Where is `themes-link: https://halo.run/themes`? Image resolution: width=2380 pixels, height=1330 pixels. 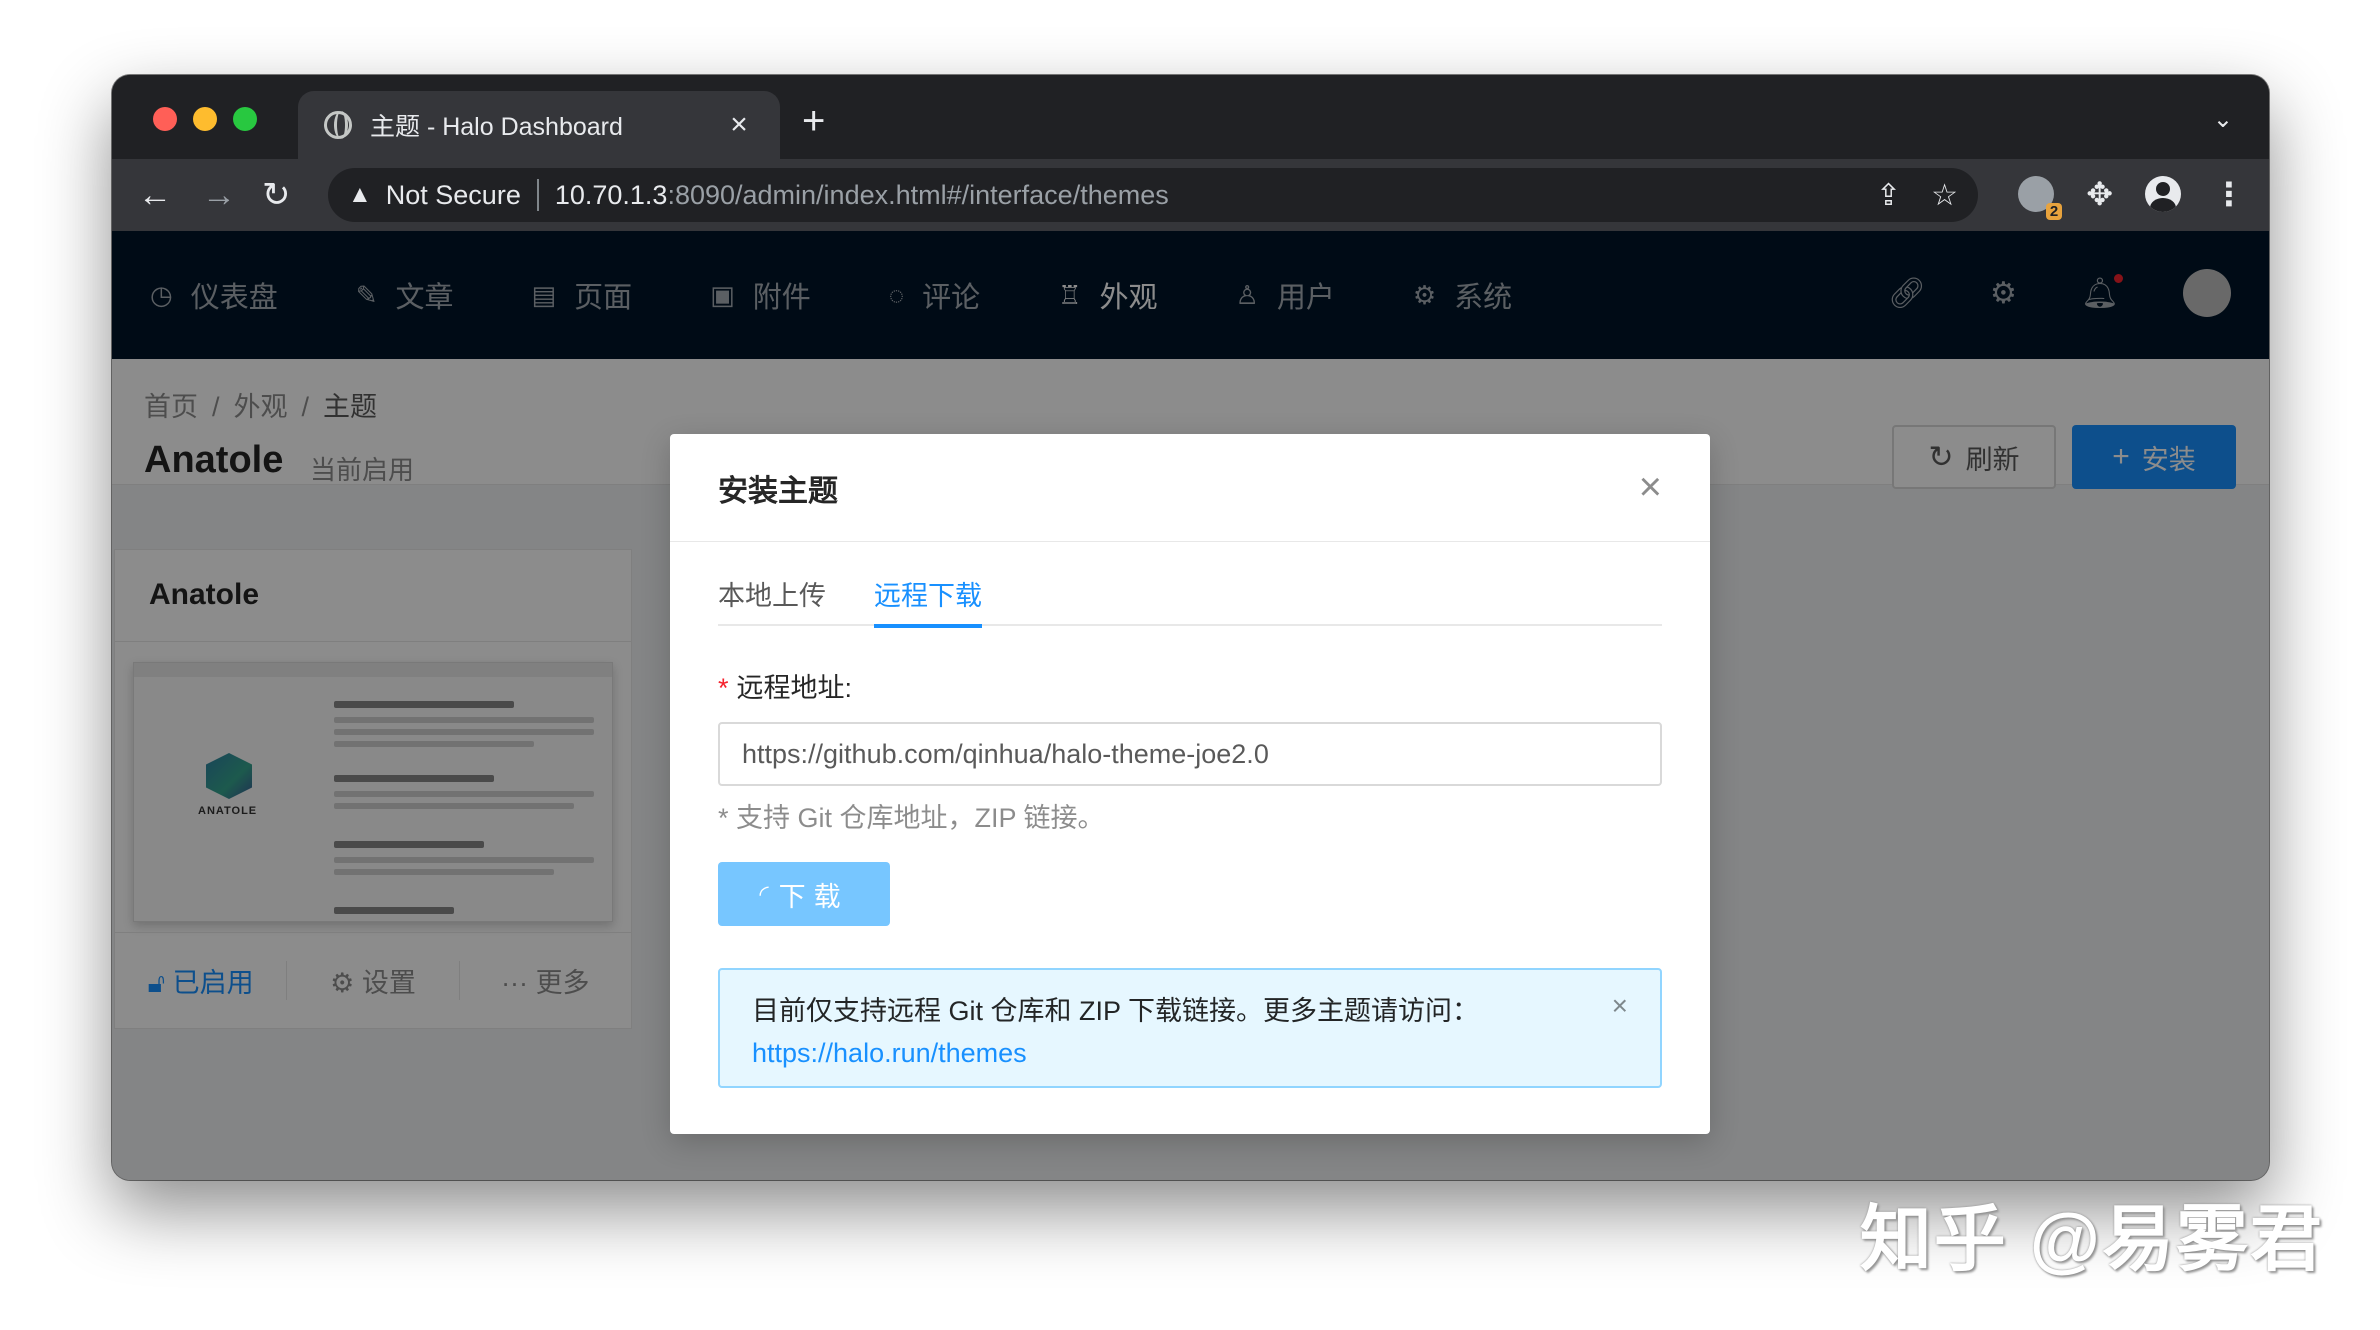
themes-link: https://halo.run/themes is located at coordinates (889, 1053).